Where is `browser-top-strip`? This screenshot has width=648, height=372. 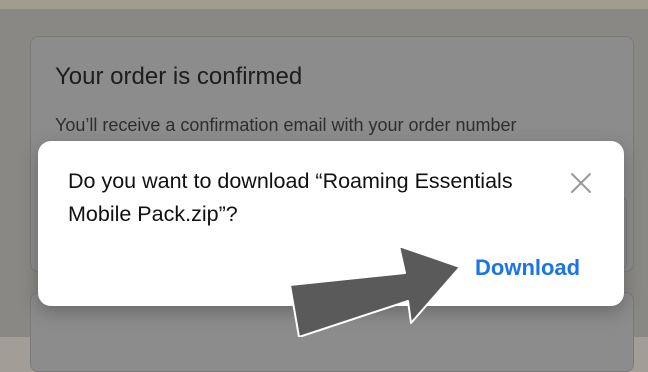
browser-top-strip is located at coordinates (324, 4).